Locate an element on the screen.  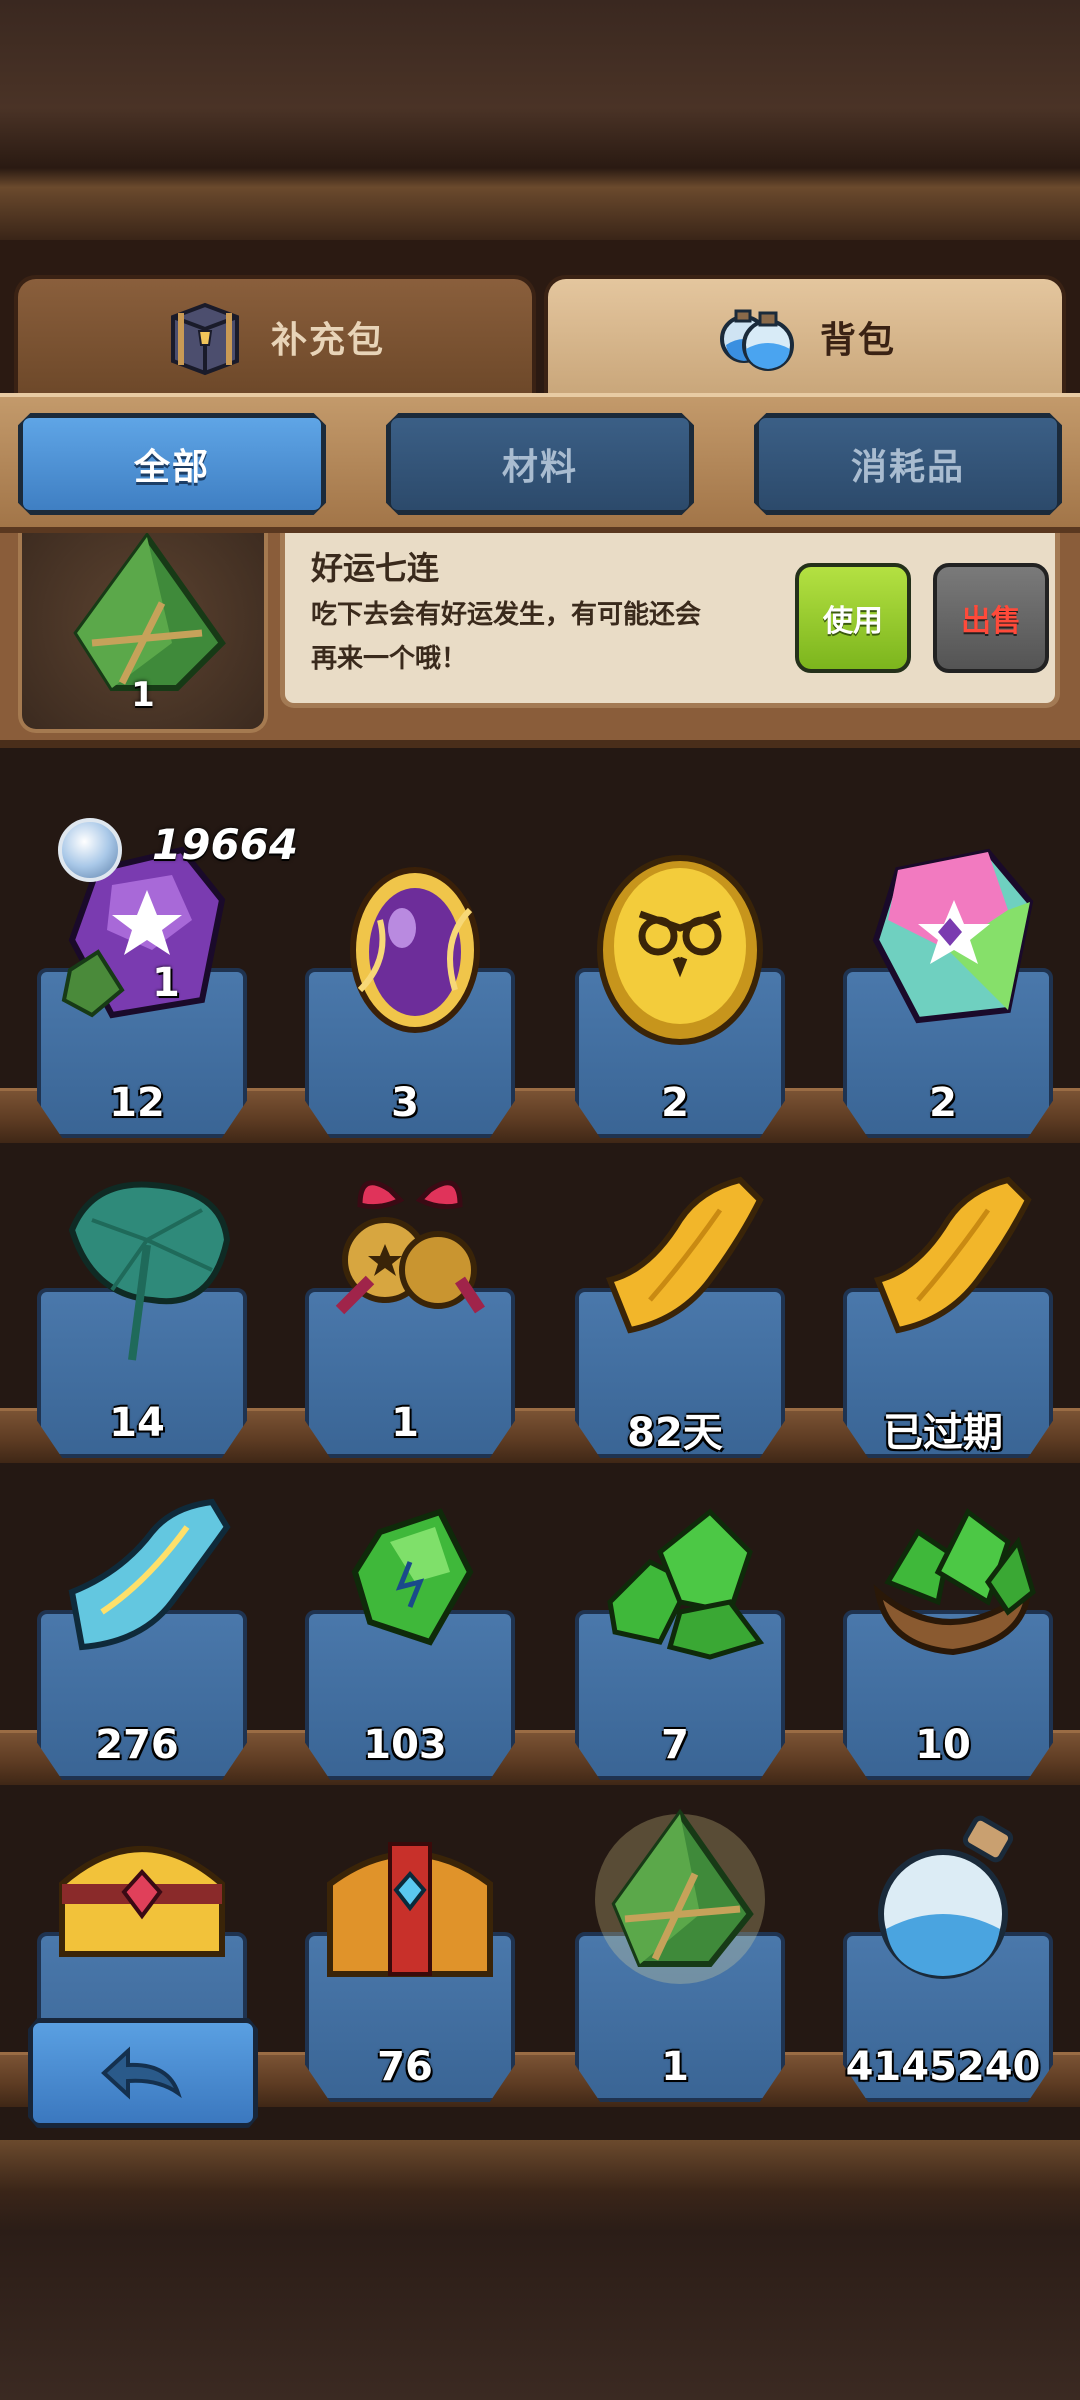
red-treasure-chest-icon is located at coordinates (410, 1909).